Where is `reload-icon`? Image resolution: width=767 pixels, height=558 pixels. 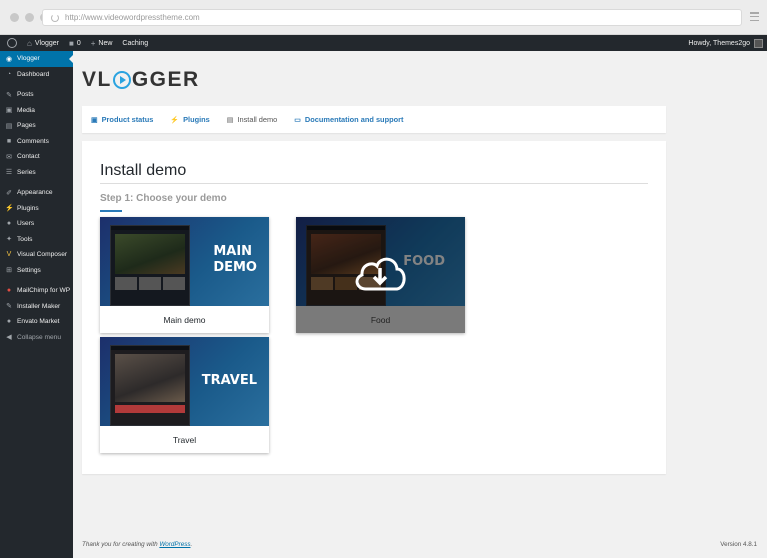 reload-icon is located at coordinates (55, 17).